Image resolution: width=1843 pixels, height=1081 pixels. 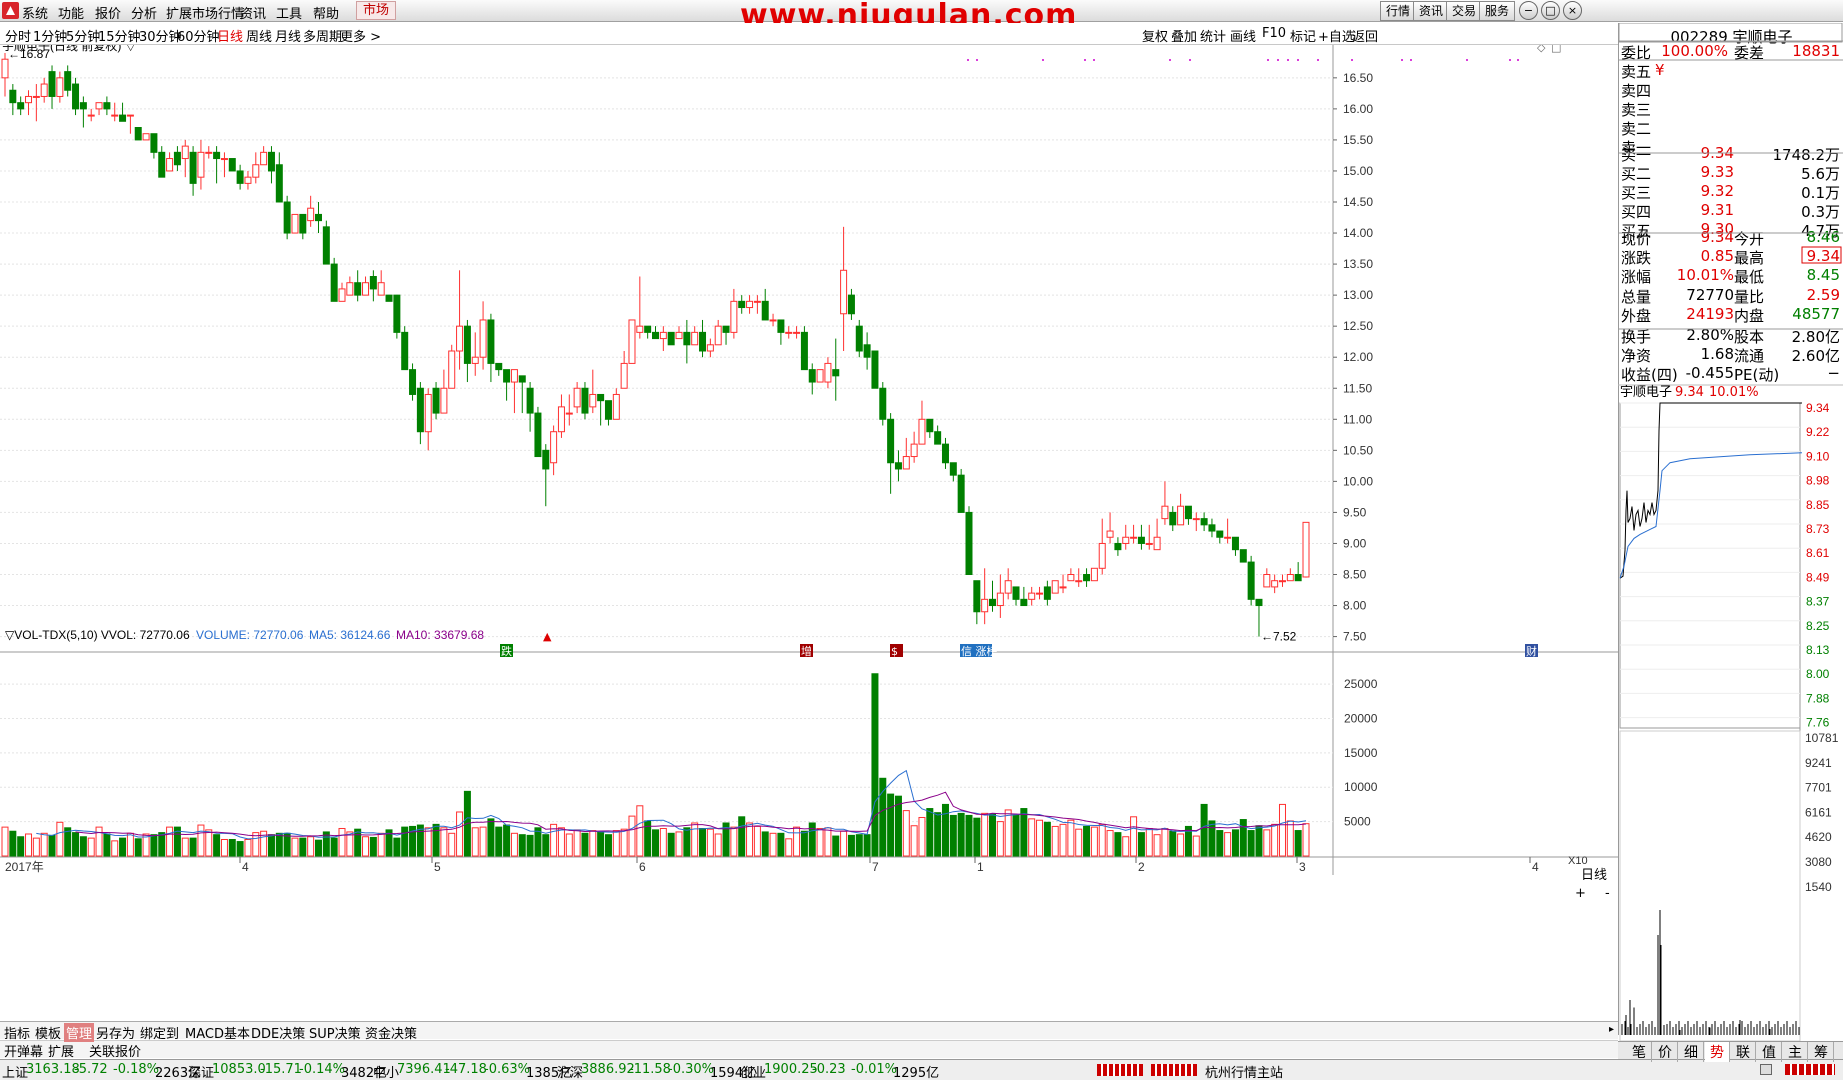 I want to click on panel-tab: 价, so click(x=1665, y=1052).